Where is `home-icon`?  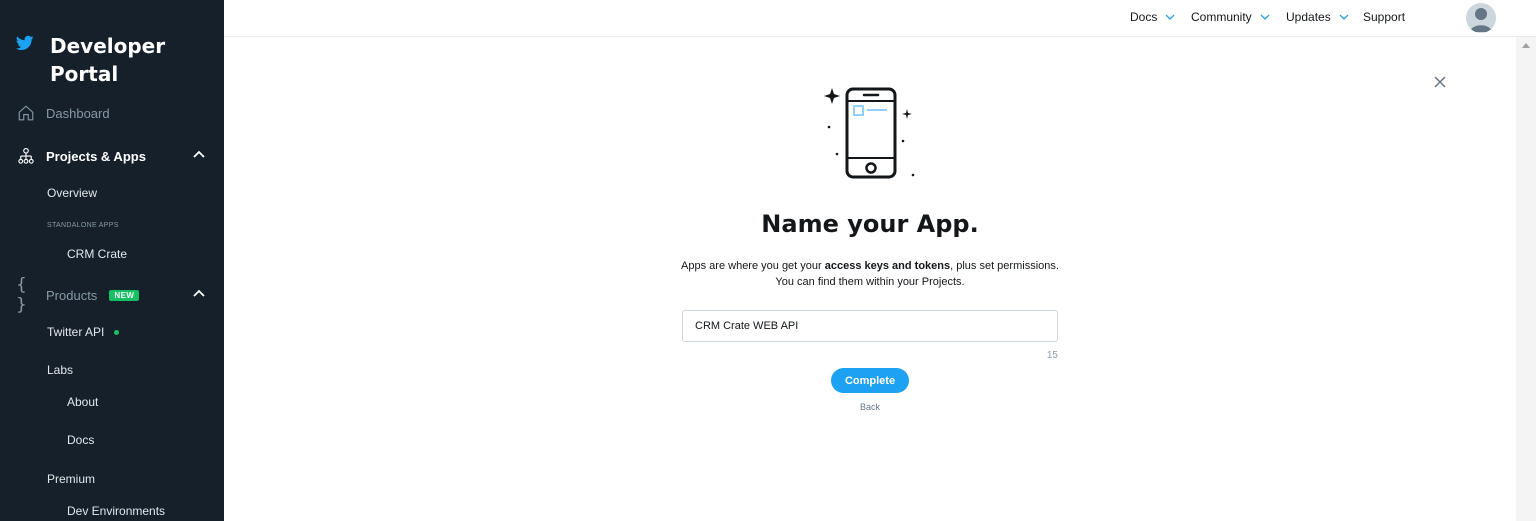
home-icon is located at coordinates (26, 113).